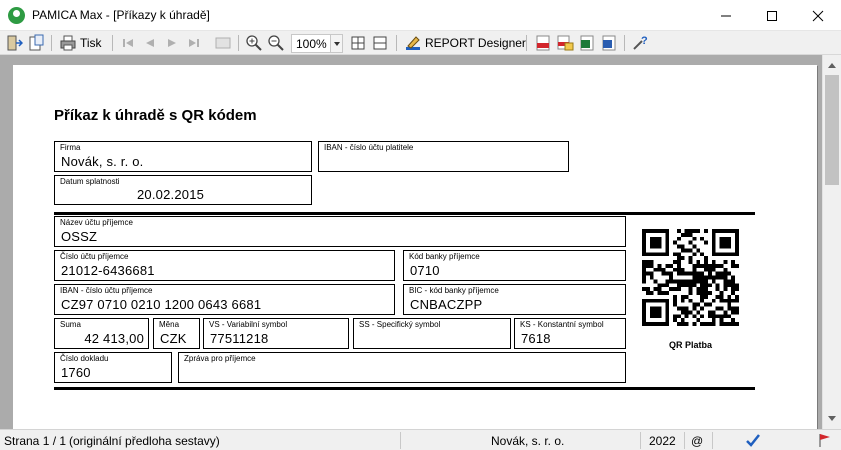 The height and width of the screenshot is (450, 841). Describe the element at coordinates (70, 324) in the screenshot. I see `suma-label: Suma` at that location.